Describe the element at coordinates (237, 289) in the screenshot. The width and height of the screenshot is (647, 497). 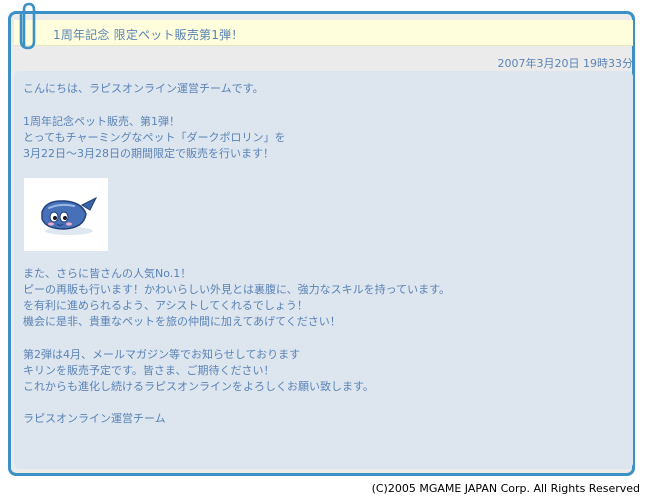
I see `body-line: ピーの再販も行います！かわいらしい外見とは裏腹に、強力なスキルを持っています。` at that location.